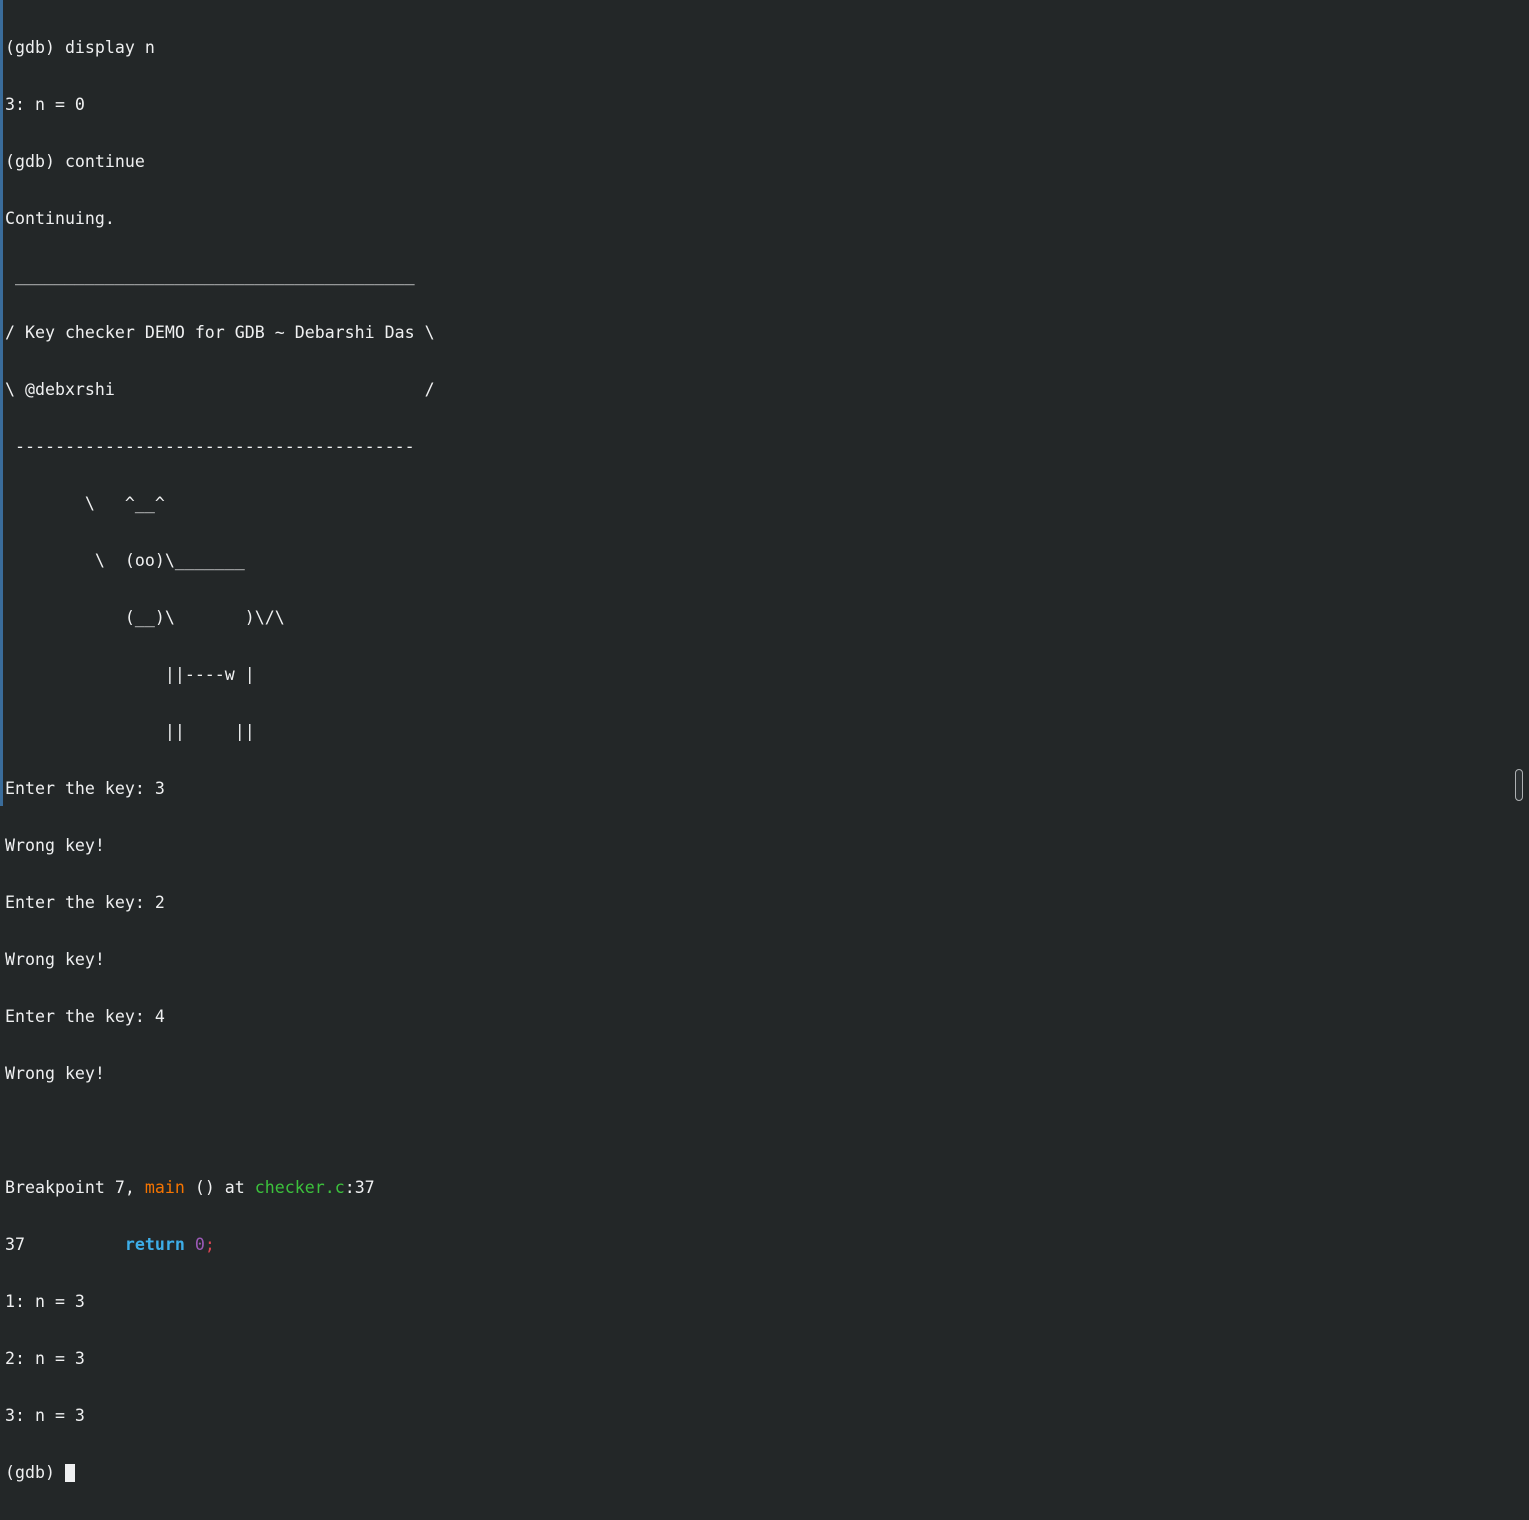 This screenshot has width=1529, height=1520. What do you see at coordinates (299, 1187) in the screenshot?
I see `breakpoint-file: checker.c` at bounding box center [299, 1187].